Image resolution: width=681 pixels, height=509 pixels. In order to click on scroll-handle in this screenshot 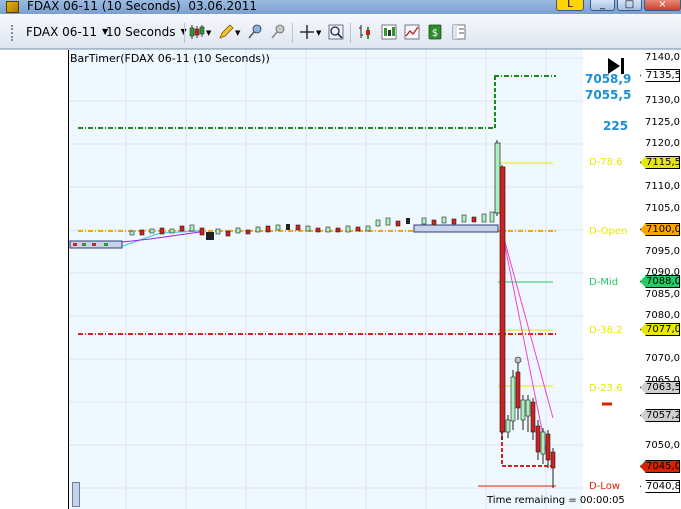, I will do `click(76, 494)`.